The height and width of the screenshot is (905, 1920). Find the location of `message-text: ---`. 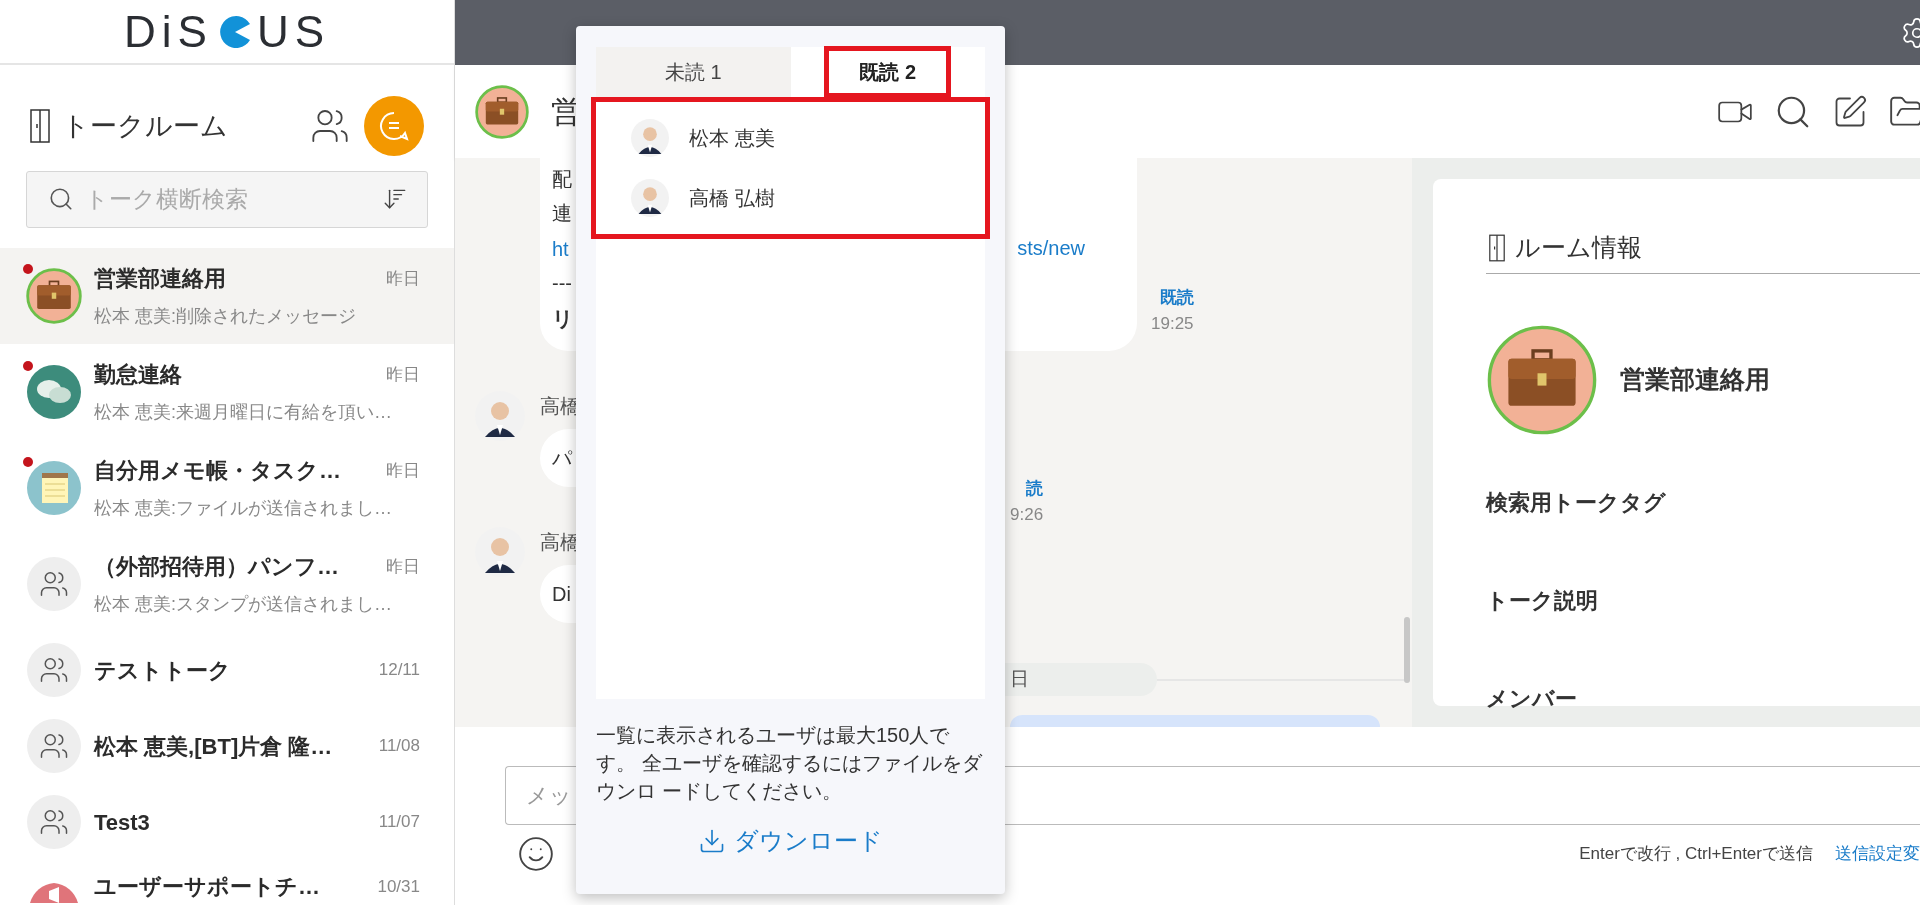

message-text: --- is located at coordinates (562, 283).